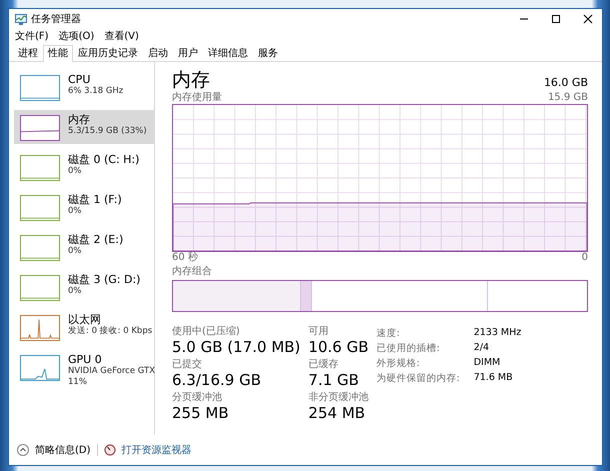 The image size is (610, 471). What do you see at coordinates (482, 348) in the screenshot?
I see `detail-value: 2/4` at bounding box center [482, 348].